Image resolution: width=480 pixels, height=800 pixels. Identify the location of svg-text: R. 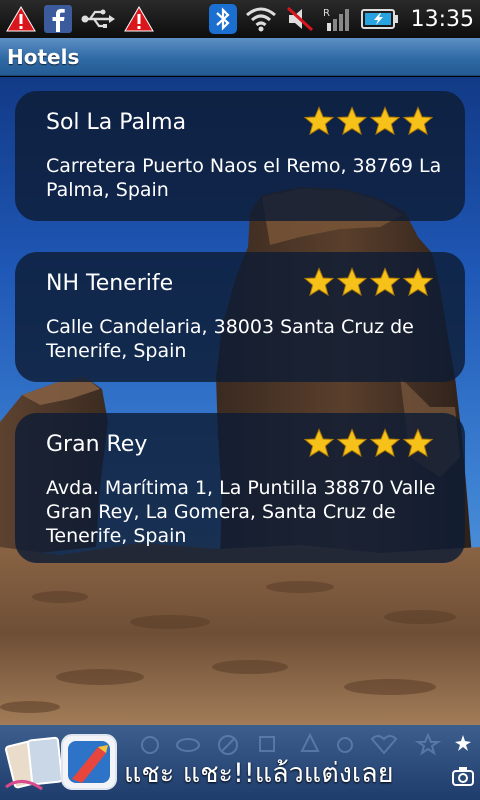
(326, 13).